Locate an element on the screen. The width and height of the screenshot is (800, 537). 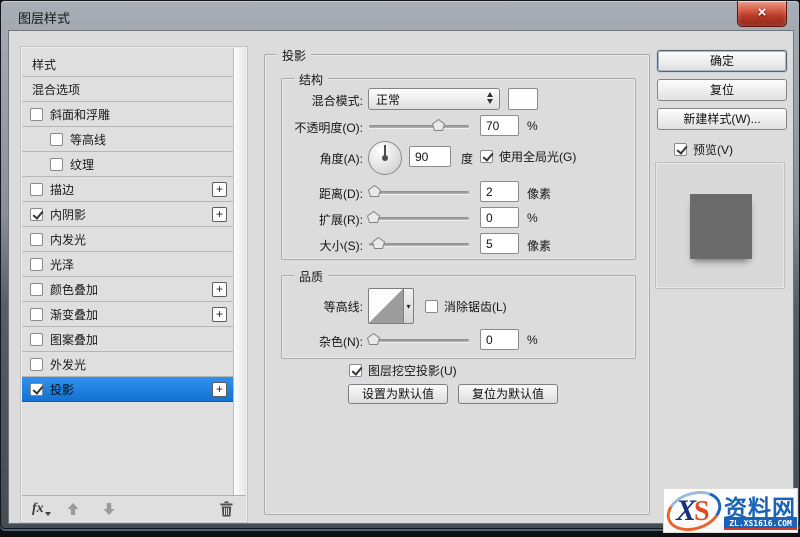
color-overlay-add-button: + is located at coordinates (219, 289).